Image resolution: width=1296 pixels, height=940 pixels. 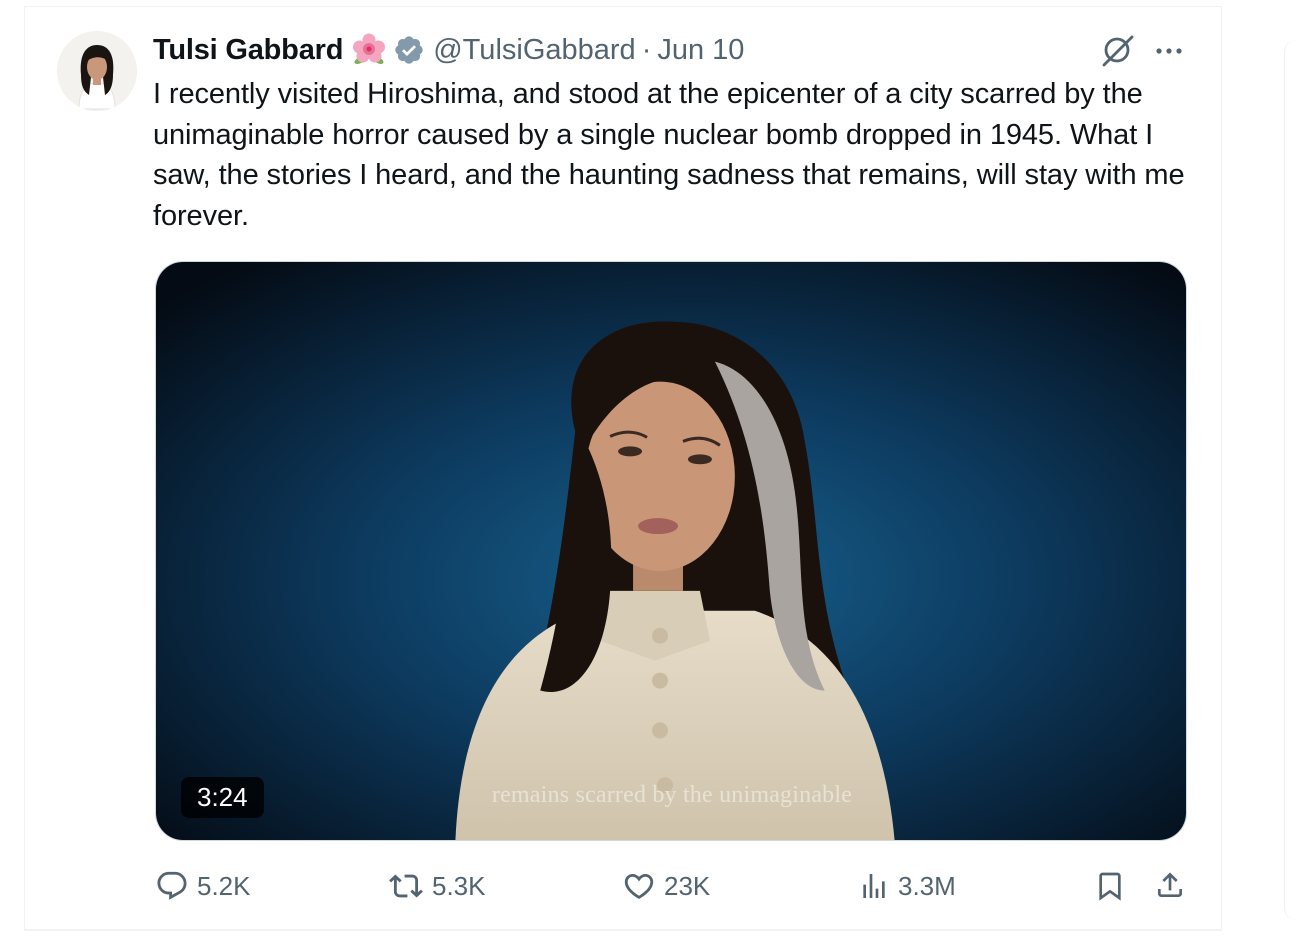 What do you see at coordinates (459, 885) in the screenshot?
I see `repost-count: 5.3K` at bounding box center [459, 885].